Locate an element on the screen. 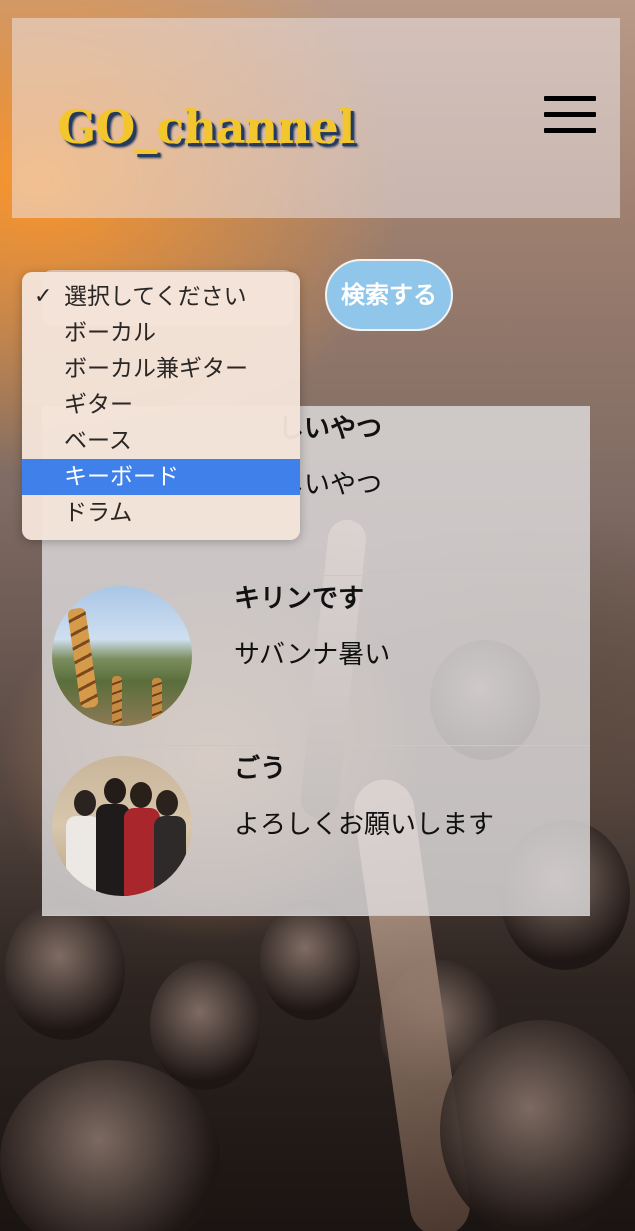  site-logo: GO_channel is located at coordinates (206, 127).